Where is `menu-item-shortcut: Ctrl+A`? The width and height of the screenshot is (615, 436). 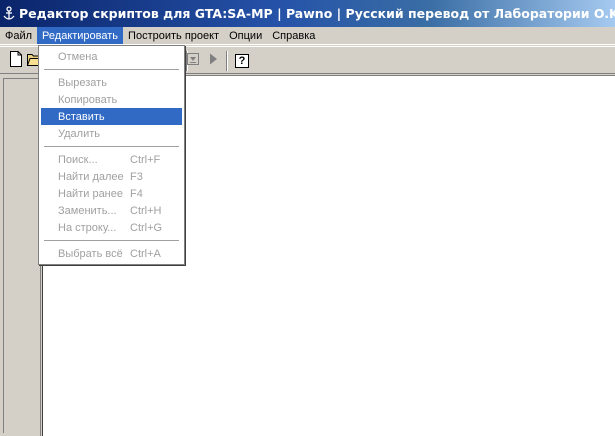 menu-item-shortcut: Ctrl+A is located at coordinates (145, 253).